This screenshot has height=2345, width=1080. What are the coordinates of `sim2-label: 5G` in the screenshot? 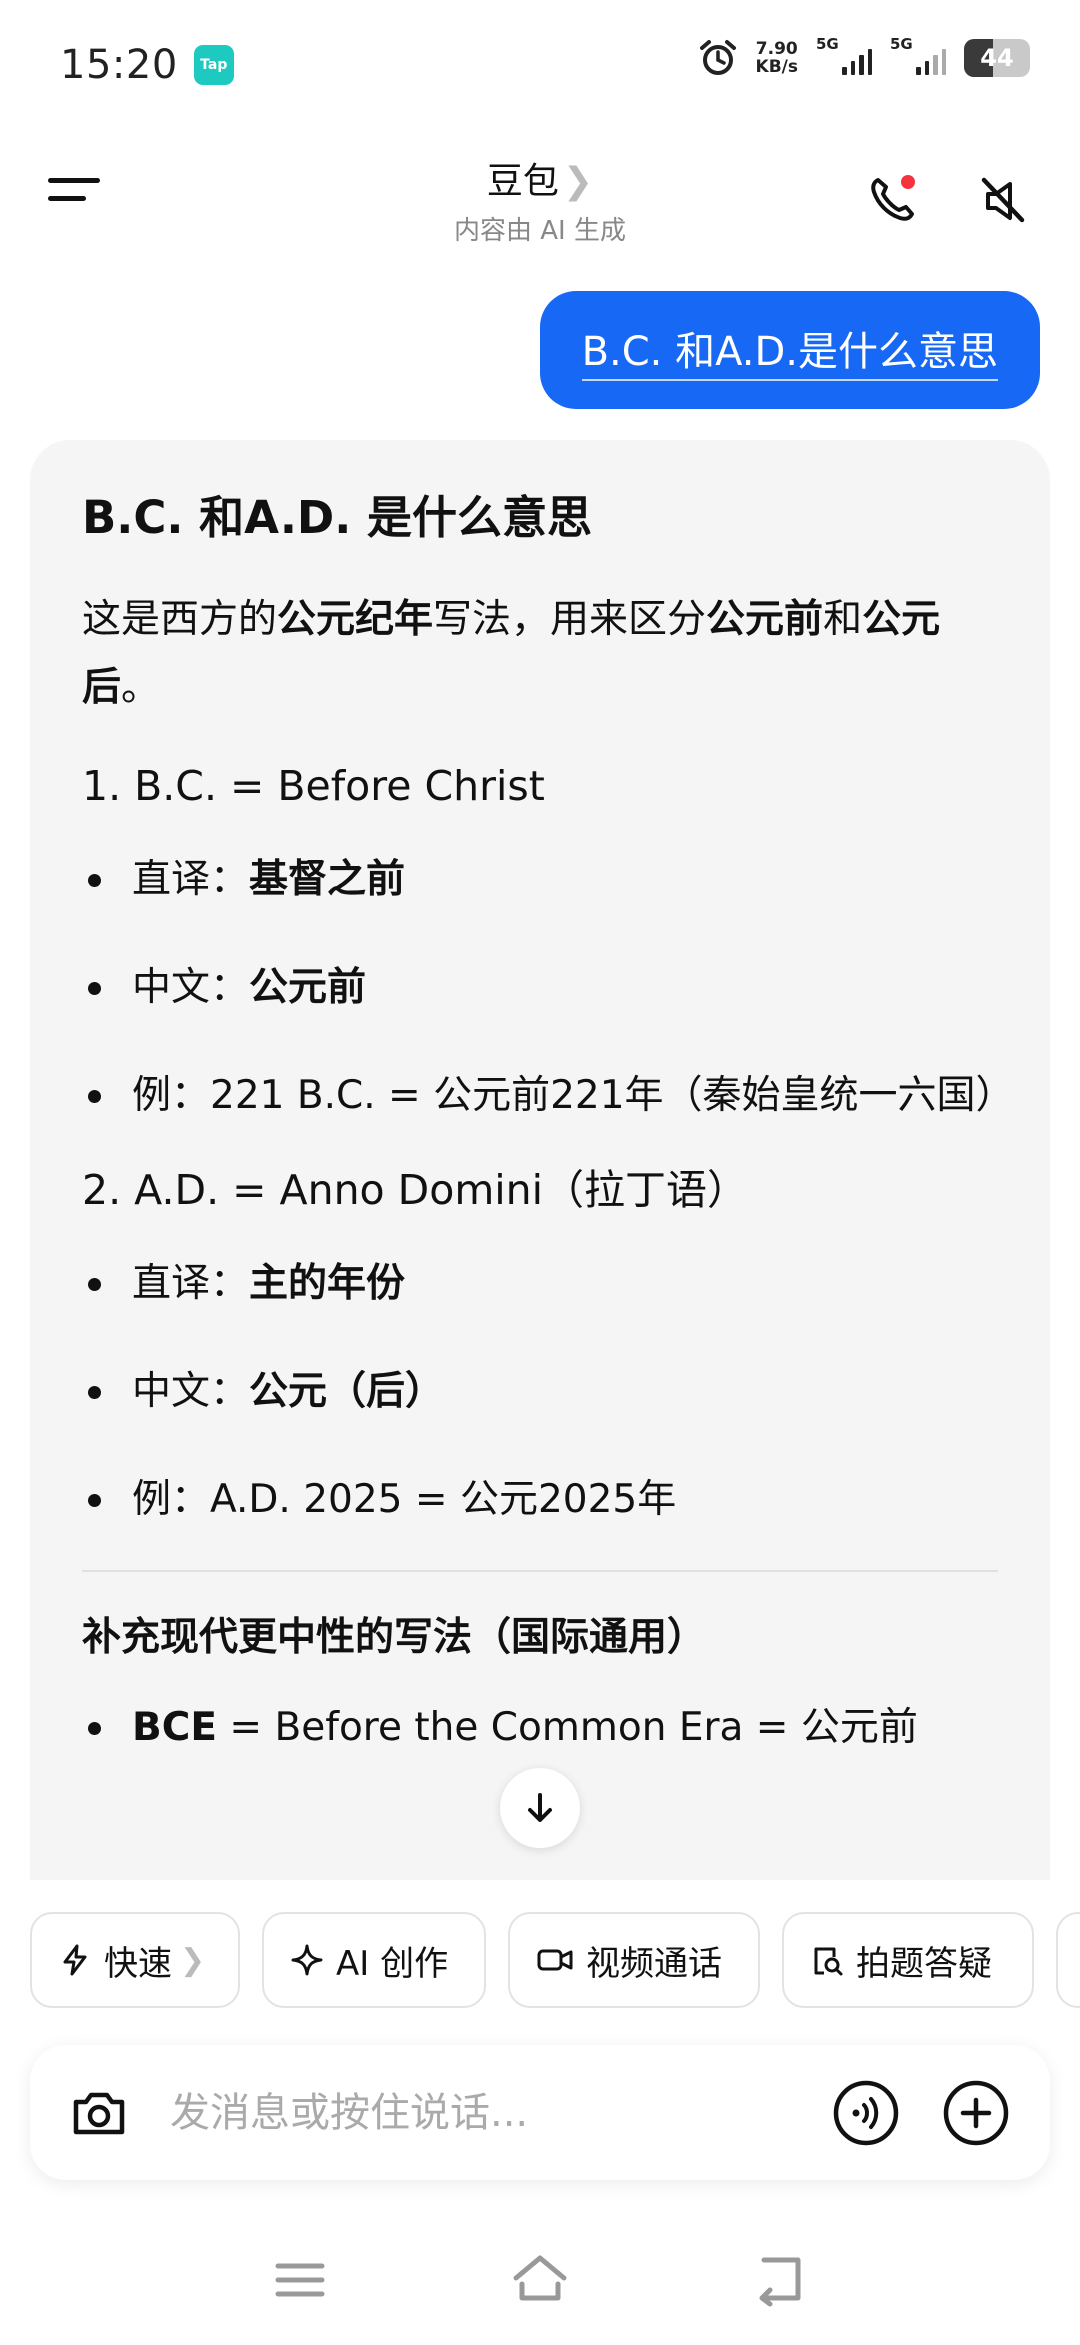 It's located at (901, 44).